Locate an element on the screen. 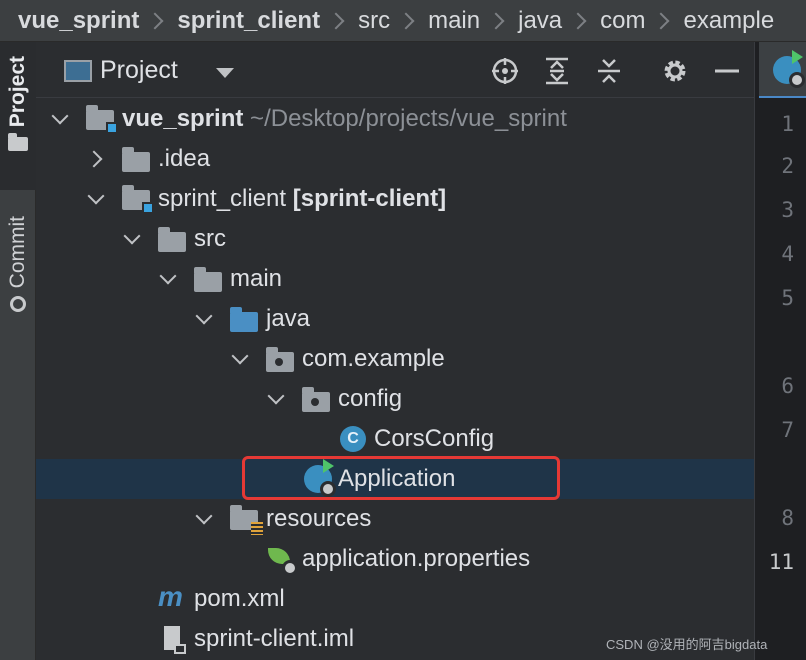 The height and width of the screenshot is (660, 806). line-number: 1 is located at coordinates (787, 124).